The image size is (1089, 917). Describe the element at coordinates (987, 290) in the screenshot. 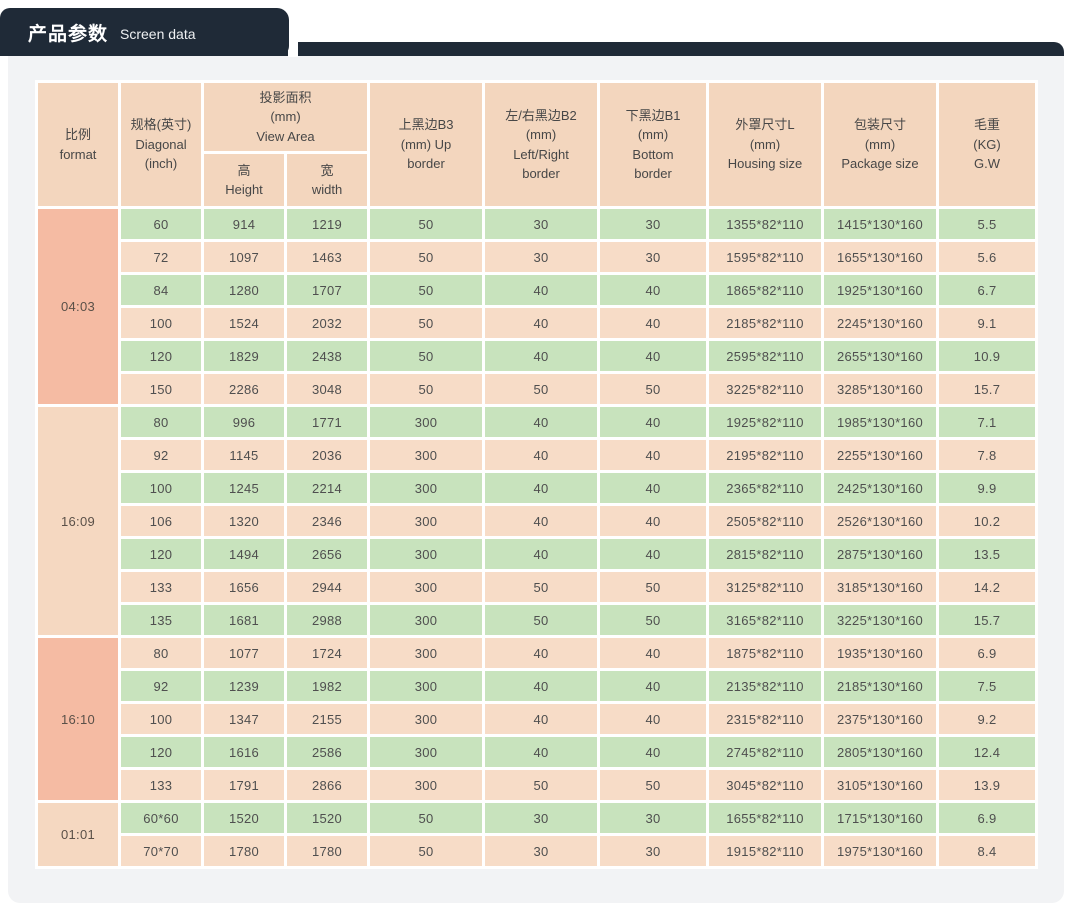

I see `cell-gross-weight: 6.7` at that location.